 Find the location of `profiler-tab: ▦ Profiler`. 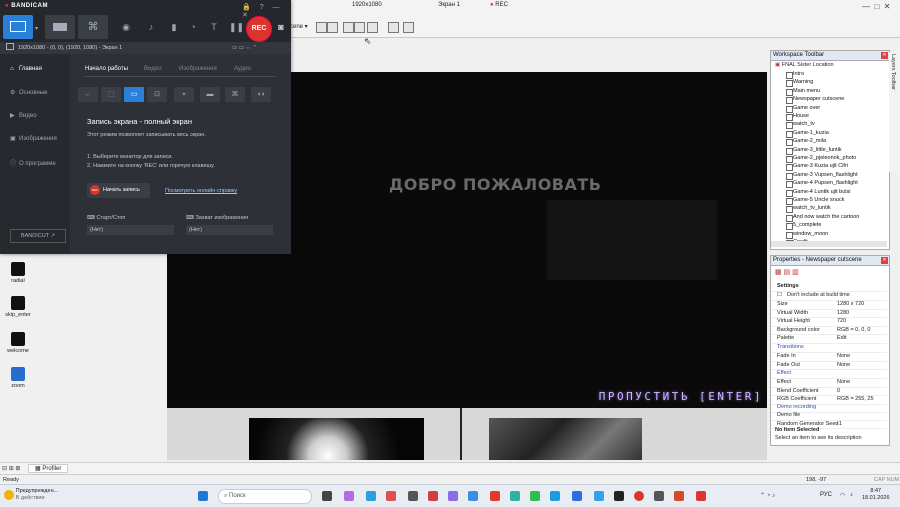

profiler-tab: ▦ Profiler is located at coordinates (48, 468).